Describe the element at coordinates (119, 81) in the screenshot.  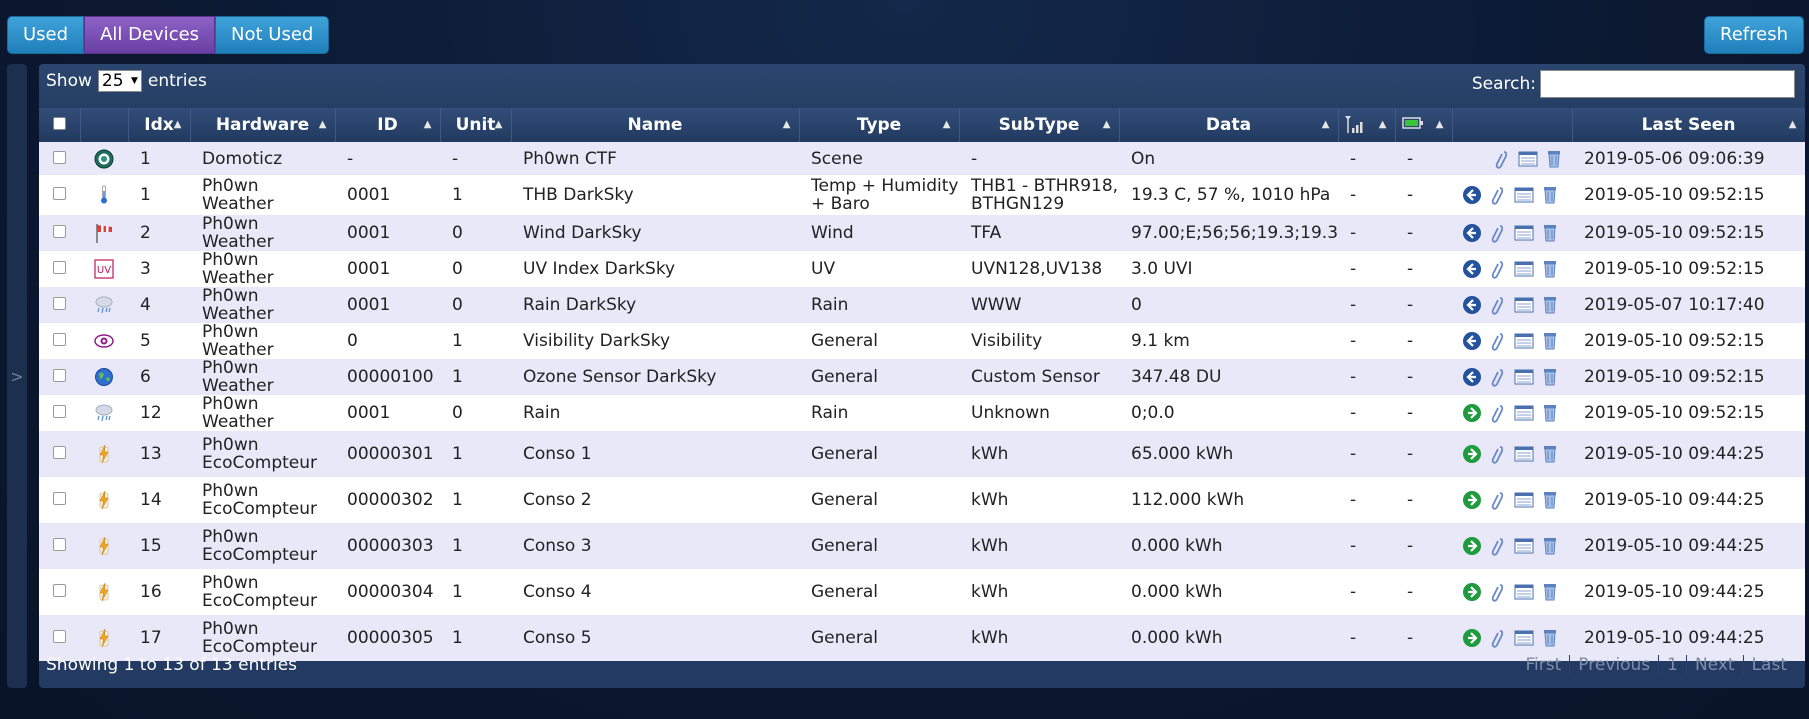
I see `entries-per-page-select: 25 ▼` at that location.